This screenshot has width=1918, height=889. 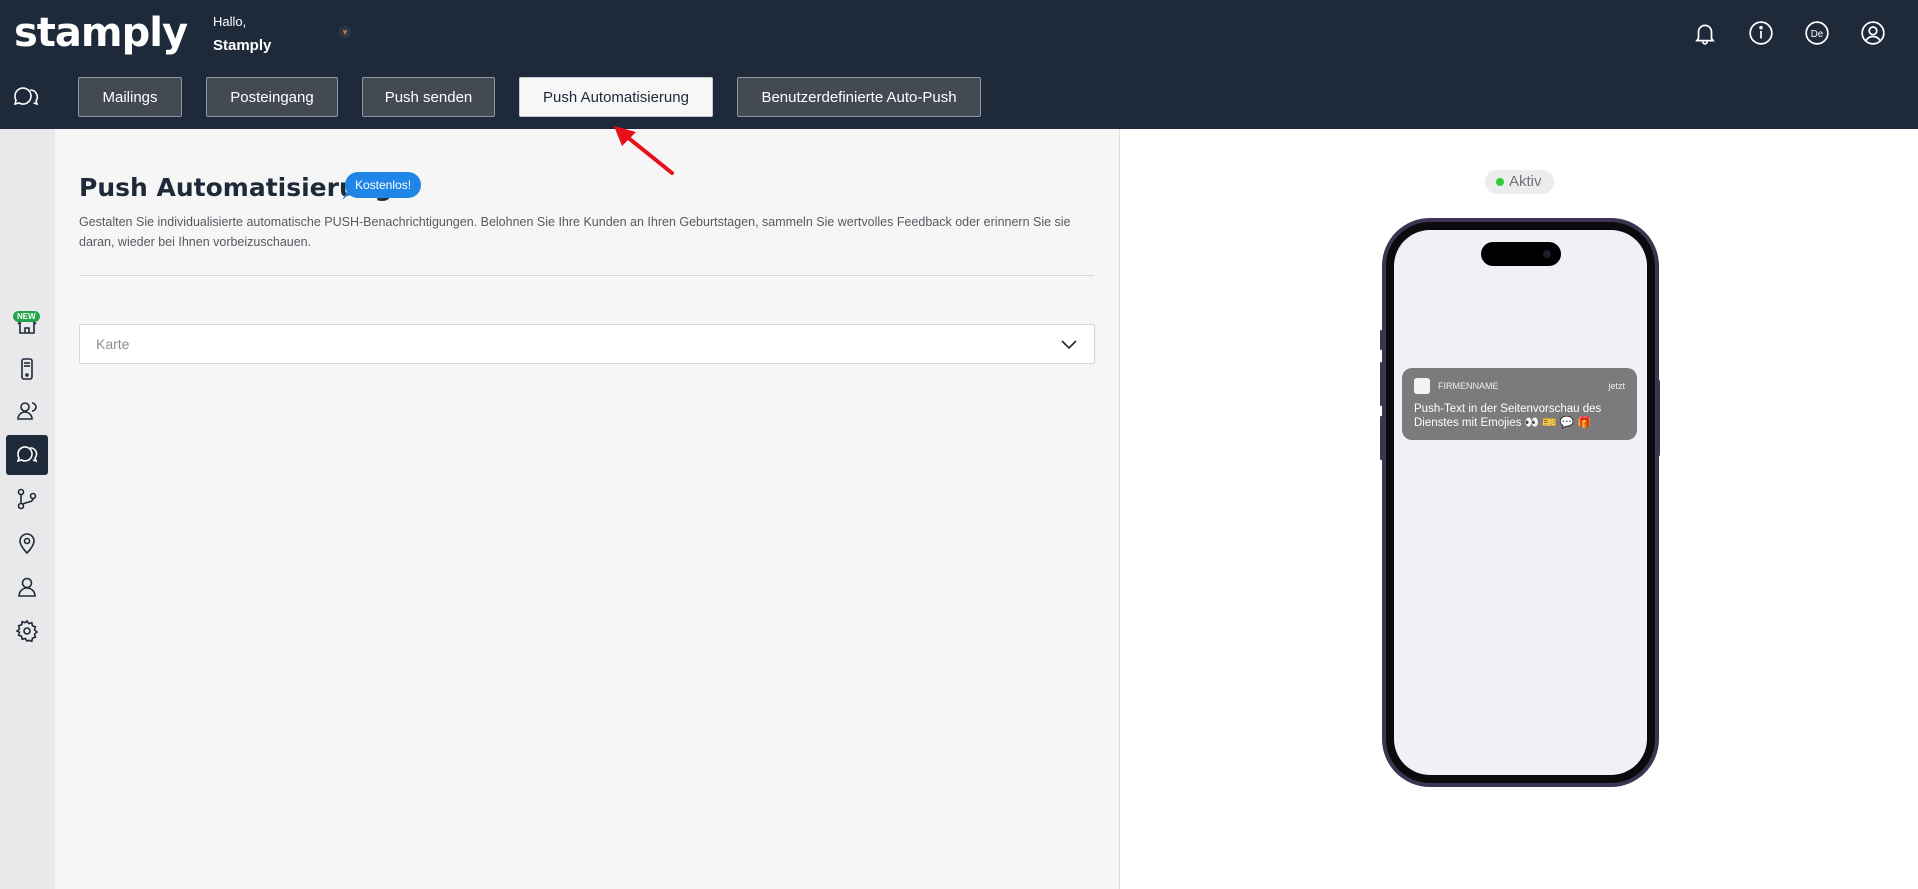 I want to click on greeting-name: Stamply, so click(x=242, y=45).